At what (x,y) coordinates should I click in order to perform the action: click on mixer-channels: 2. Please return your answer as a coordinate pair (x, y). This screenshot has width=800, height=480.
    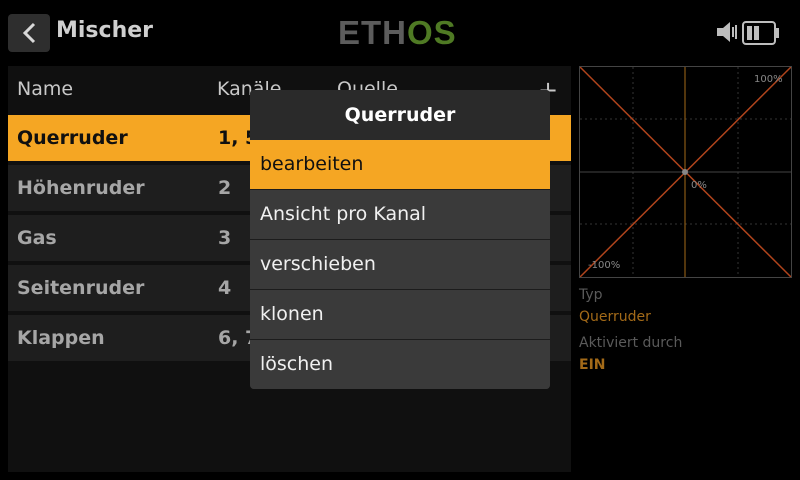
    Looking at the image, I should click on (225, 188).